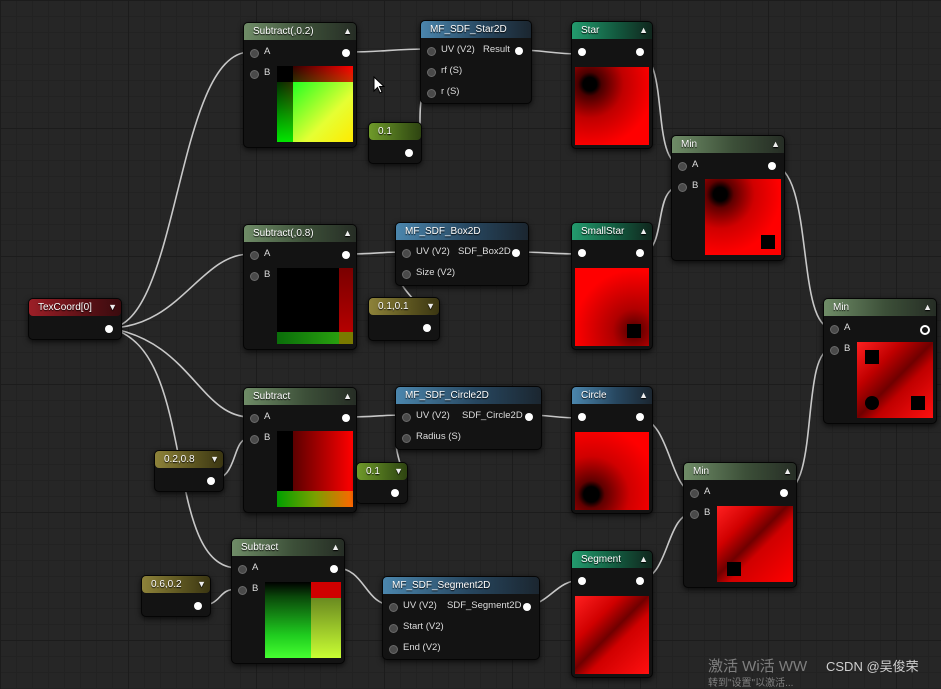 The width and height of the screenshot is (941, 689). Describe the element at coordinates (254, 276) in the screenshot. I see `subtract-2-pin-b` at that location.